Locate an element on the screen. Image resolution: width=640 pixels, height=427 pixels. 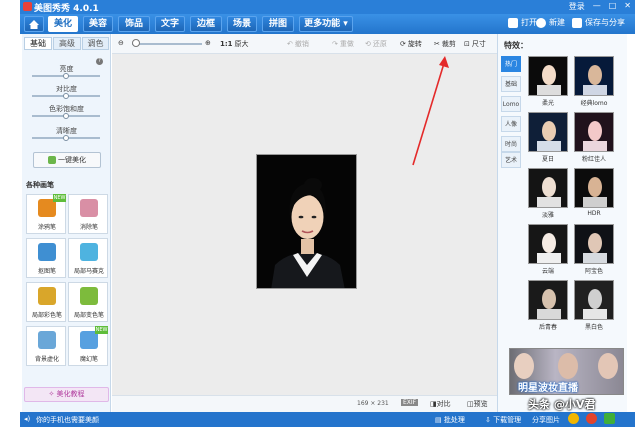
tab-text: 文字 is located at coordinates (170, 24).